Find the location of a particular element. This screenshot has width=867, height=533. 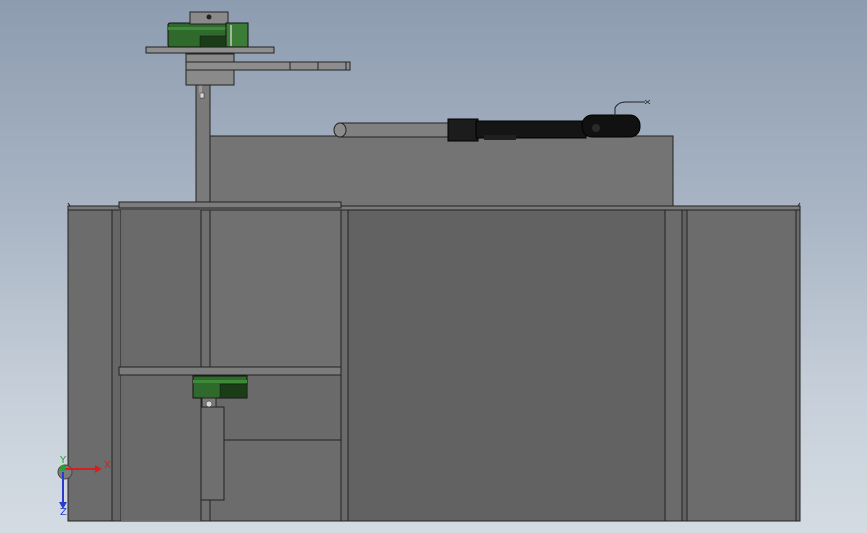

triad-y-label: Y is located at coordinates (63, 460).